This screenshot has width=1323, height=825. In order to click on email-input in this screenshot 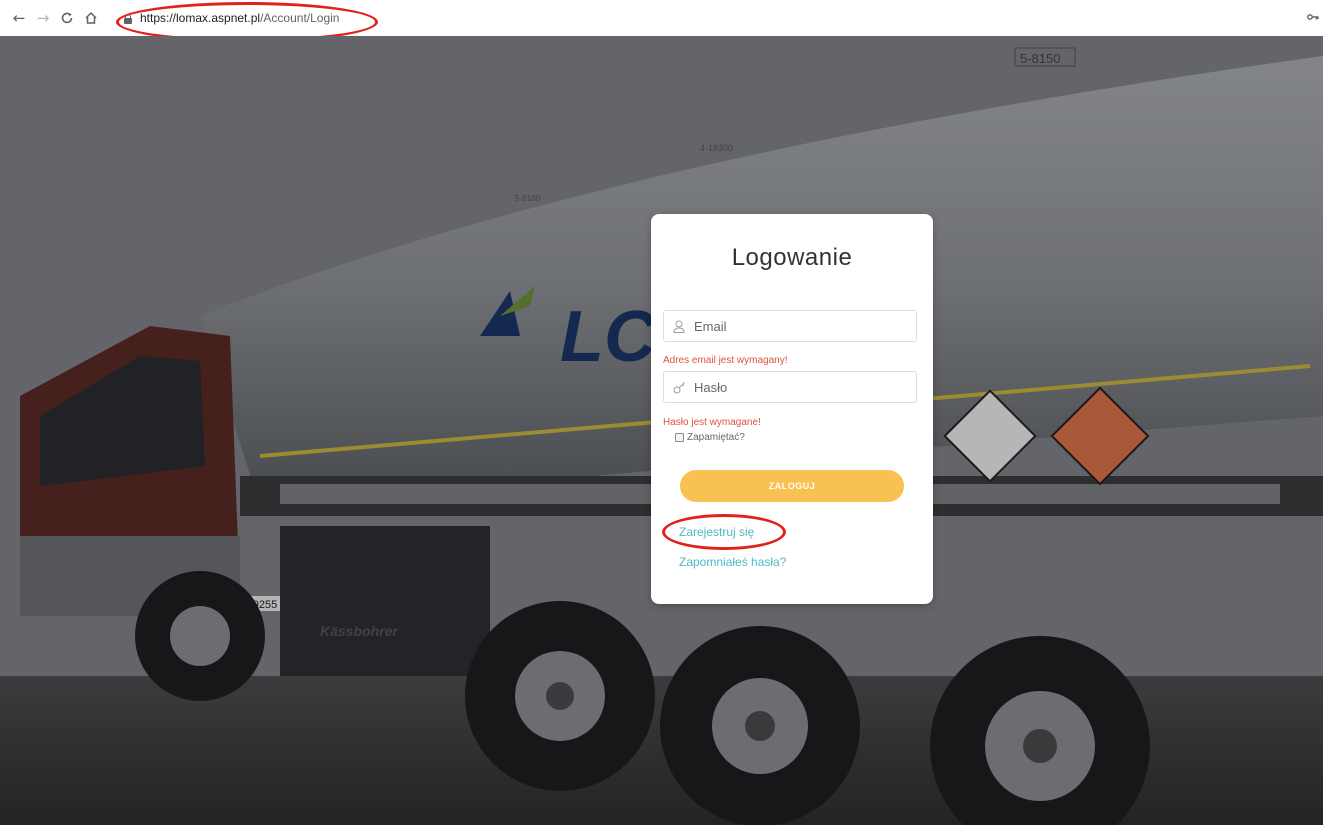, I will do `click(799, 326)`.